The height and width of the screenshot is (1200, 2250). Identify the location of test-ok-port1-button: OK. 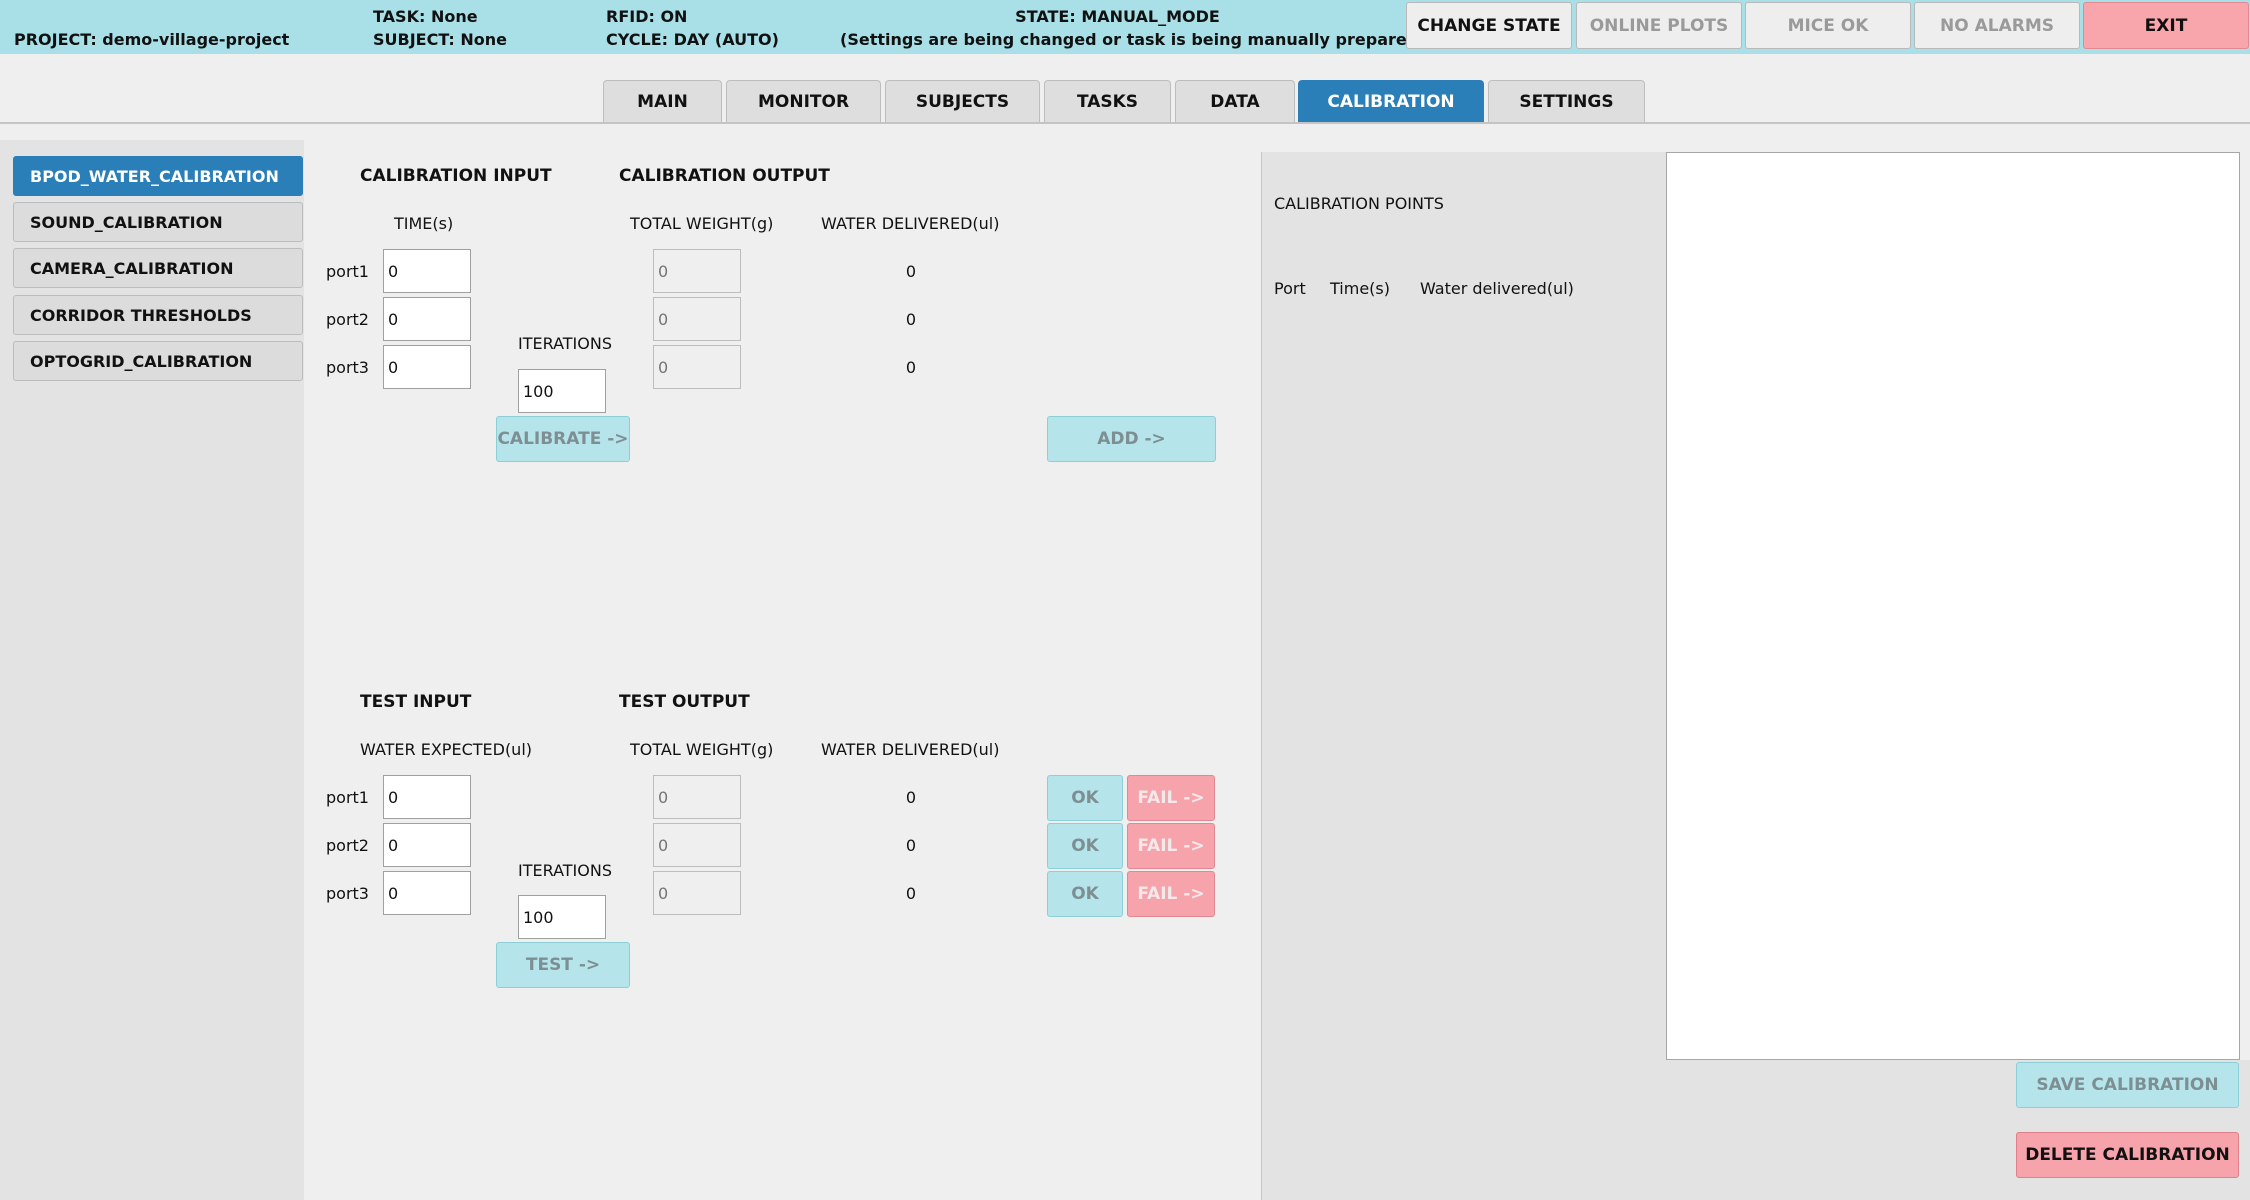
(1085, 798).